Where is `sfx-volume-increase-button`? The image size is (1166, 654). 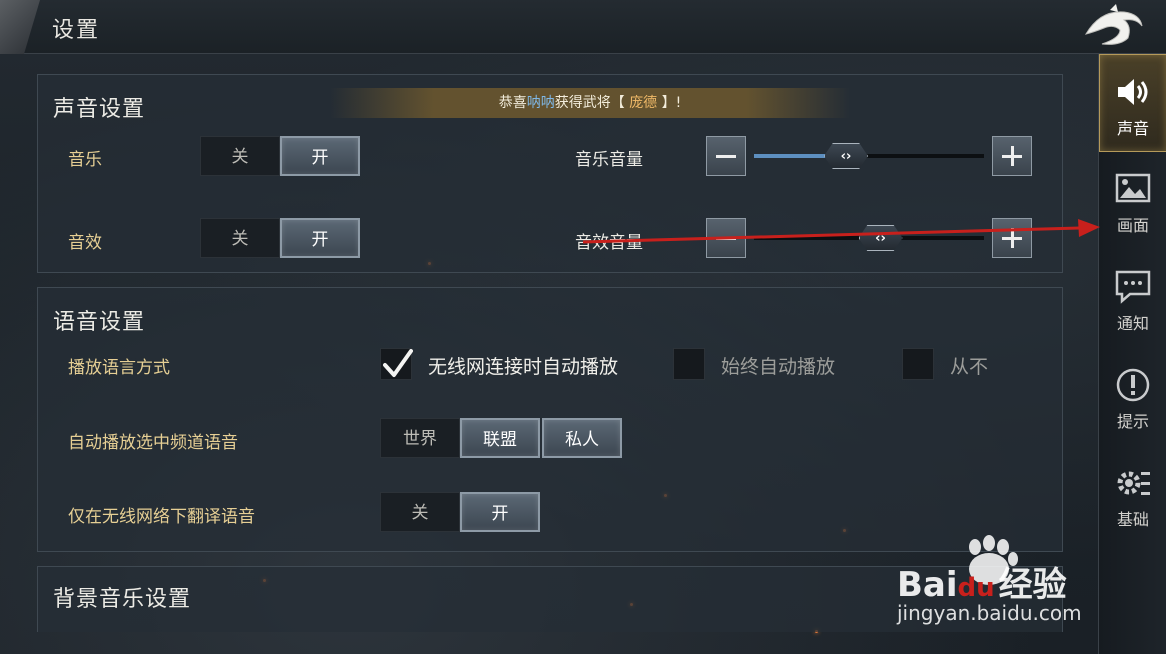
sfx-volume-increase-button is located at coordinates (1012, 238).